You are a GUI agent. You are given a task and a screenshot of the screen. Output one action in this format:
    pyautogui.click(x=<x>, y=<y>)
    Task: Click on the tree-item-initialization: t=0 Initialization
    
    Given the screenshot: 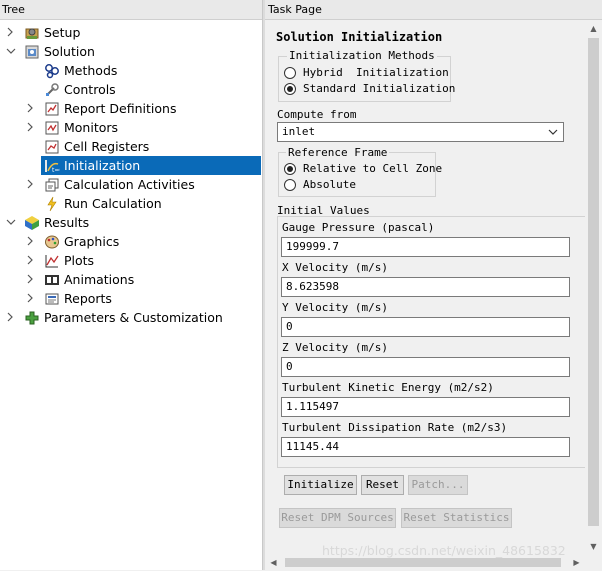 What is the action you would take?
    pyautogui.click(x=151, y=165)
    